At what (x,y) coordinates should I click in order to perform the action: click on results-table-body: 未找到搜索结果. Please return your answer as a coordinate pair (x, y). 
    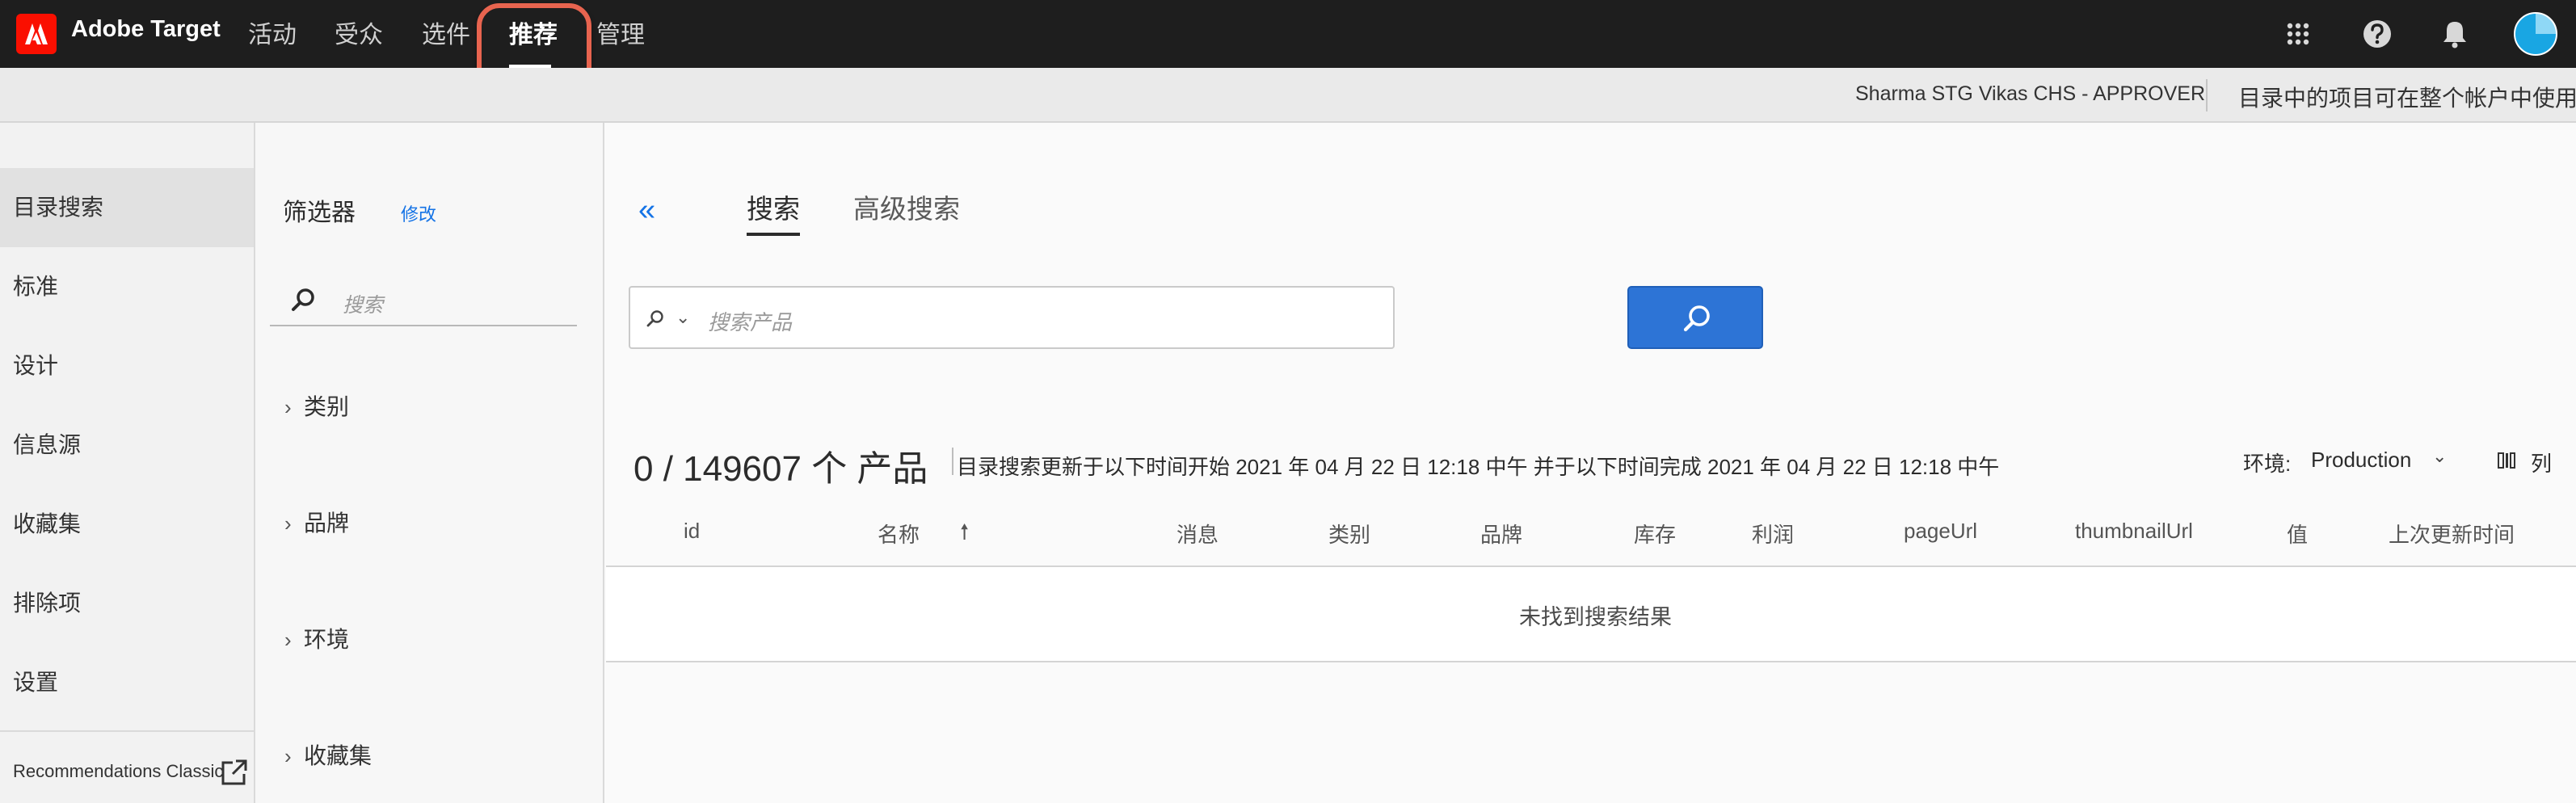
    Looking at the image, I should click on (1591, 614).